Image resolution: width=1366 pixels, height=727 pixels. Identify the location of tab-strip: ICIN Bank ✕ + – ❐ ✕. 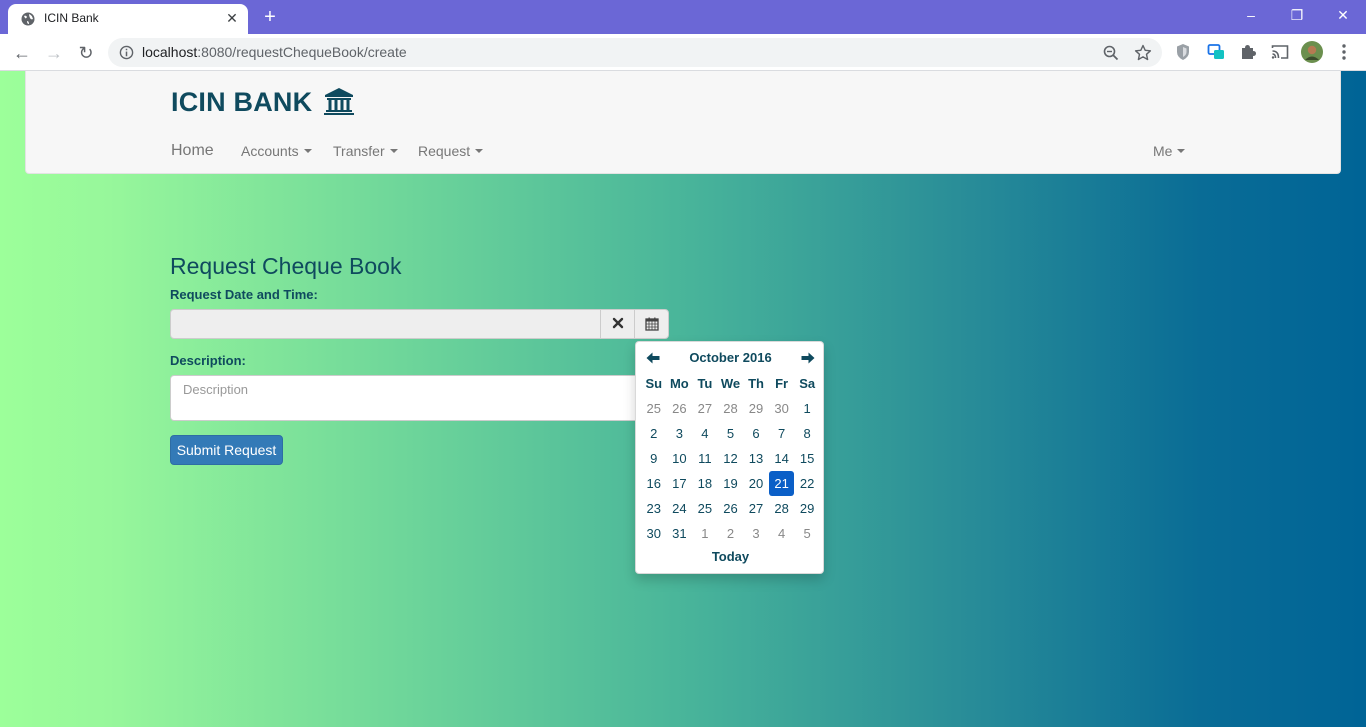
(683, 17).